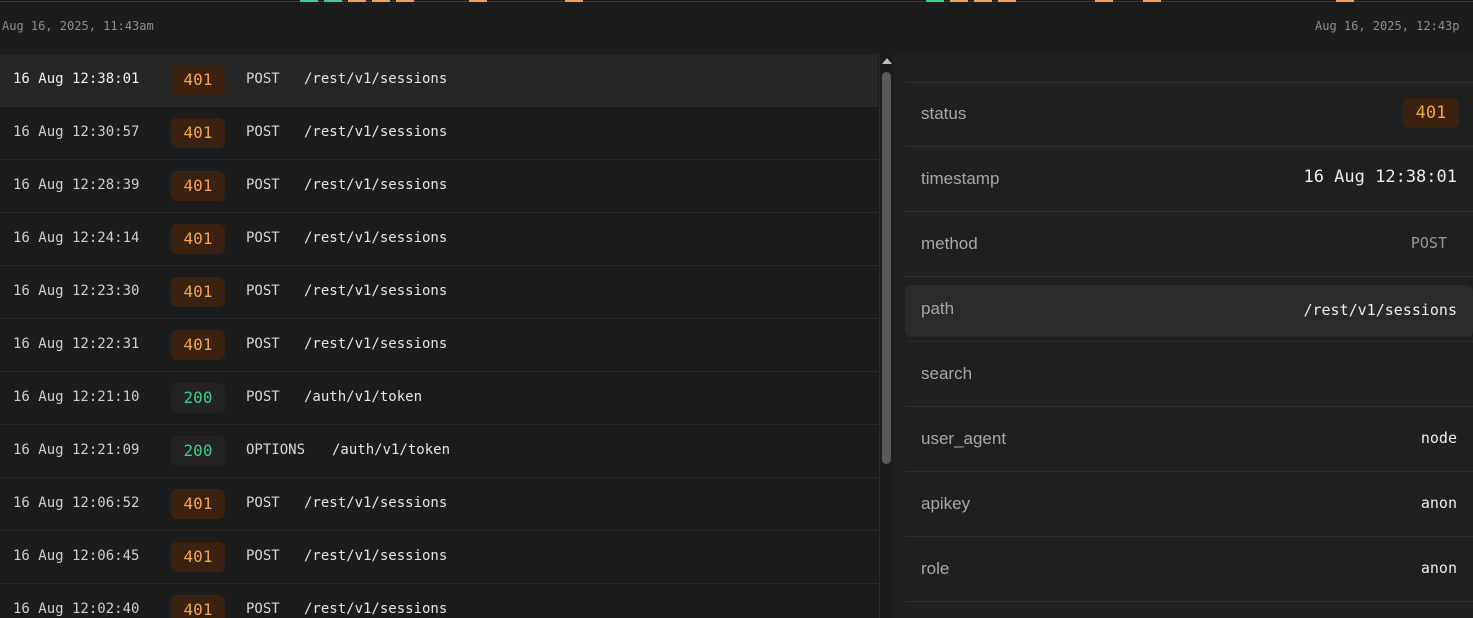 The image size is (1473, 618). I want to click on log-timestamp: 16 Aug 12:28:39, so click(76, 185).